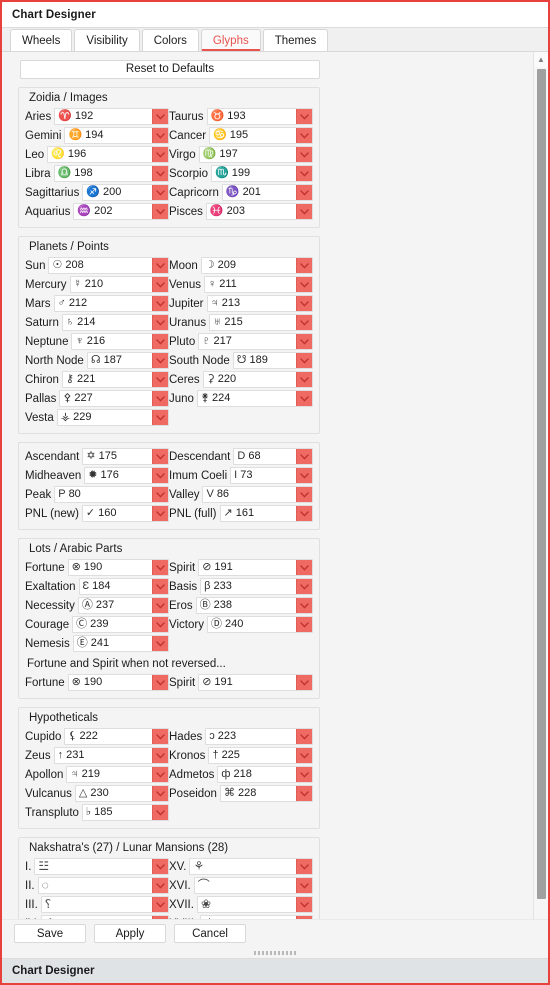 The height and width of the screenshot is (985, 550). Describe the element at coordinates (256, 265) in the screenshot. I see `glyph-combobox: ☽ 209` at that location.